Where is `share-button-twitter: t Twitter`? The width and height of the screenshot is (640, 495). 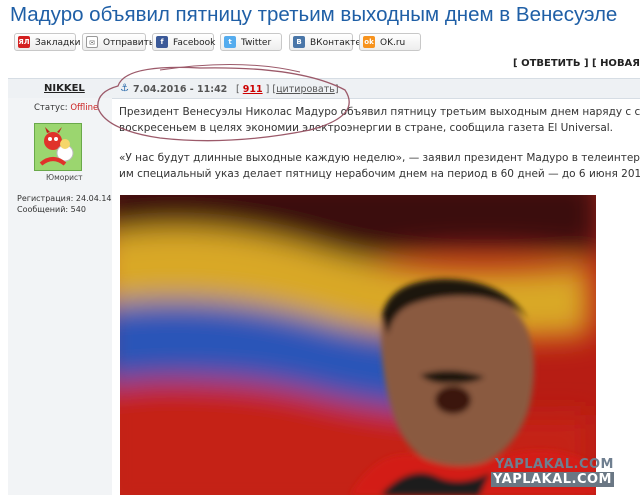 share-button-twitter: t Twitter is located at coordinates (251, 42).